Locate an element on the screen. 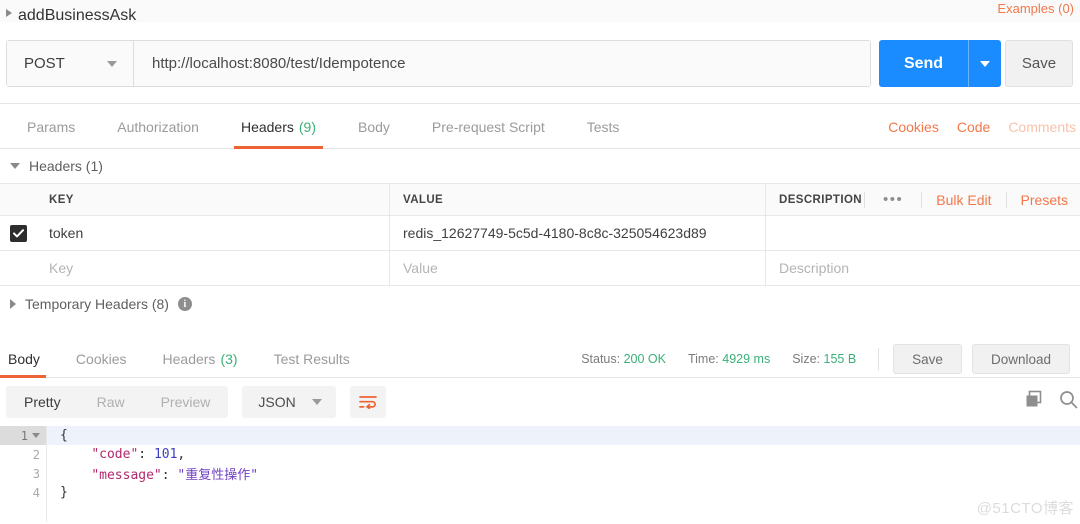 The height and width of the screenshot is (524, 1080). tab-pre-request-script: Pre-request Script is located at coordinates (488, 126).